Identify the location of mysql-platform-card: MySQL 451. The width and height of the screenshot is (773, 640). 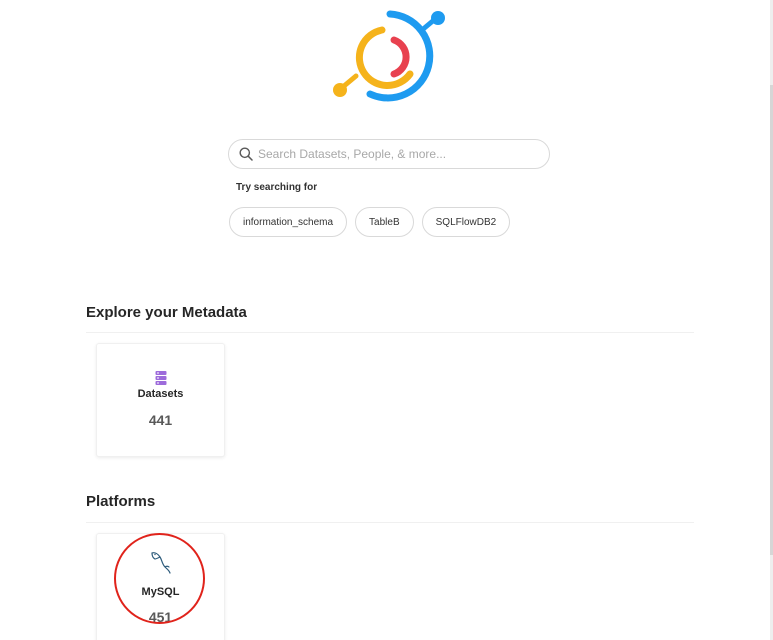
(160, 586).